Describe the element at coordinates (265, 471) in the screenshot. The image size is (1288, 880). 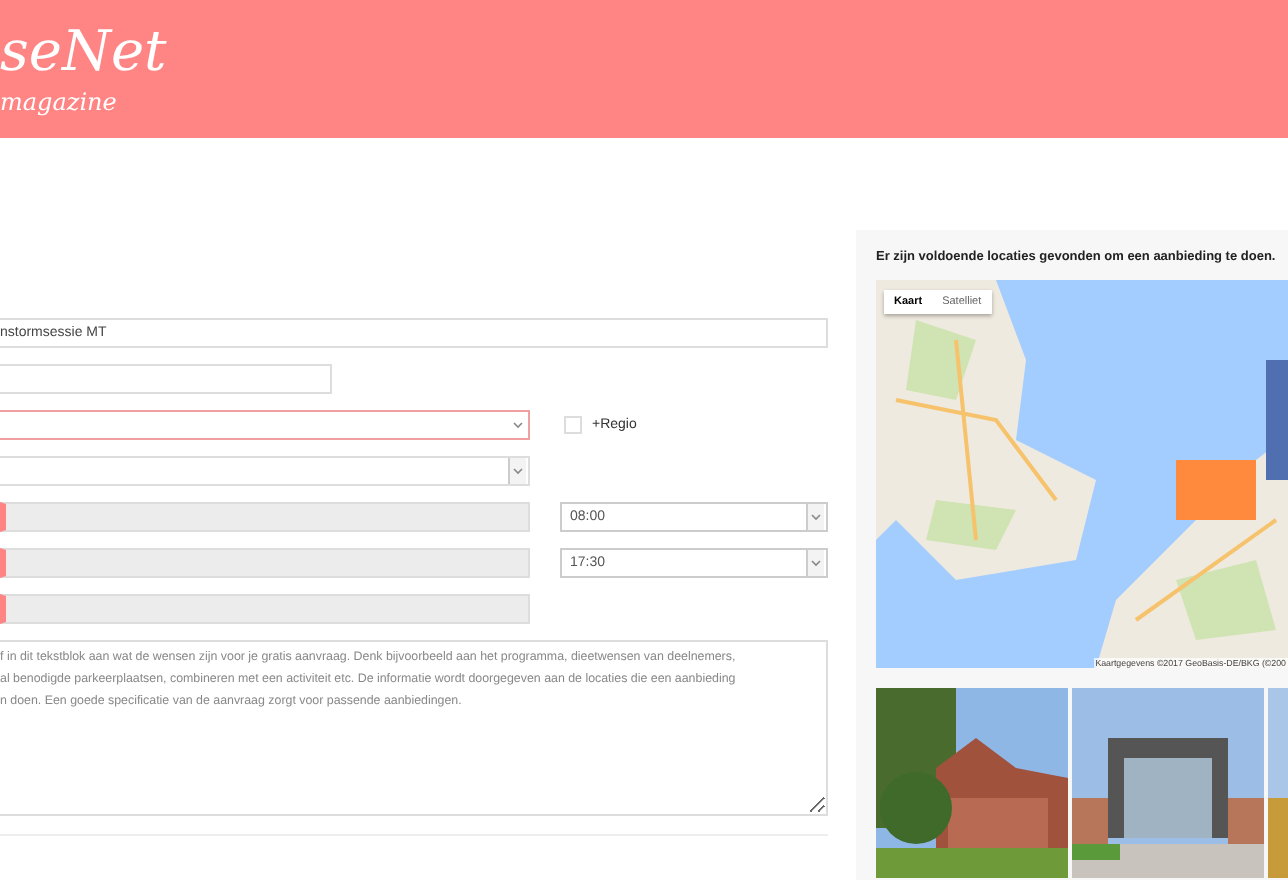
I see `select-field` at that location.